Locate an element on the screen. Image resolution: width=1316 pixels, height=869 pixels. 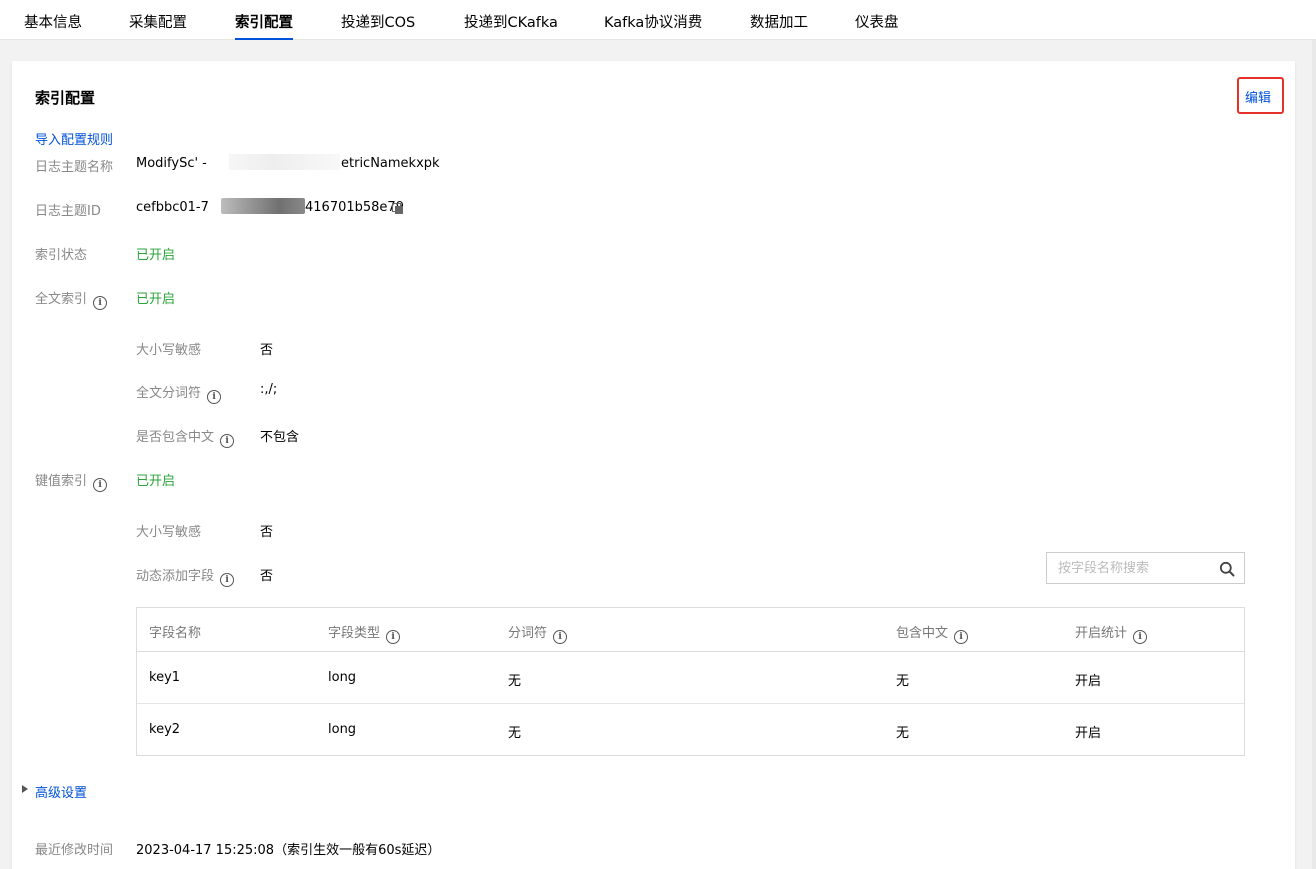
col-enable-stats: 开启统计 i is located at coordinates (1111, 633).